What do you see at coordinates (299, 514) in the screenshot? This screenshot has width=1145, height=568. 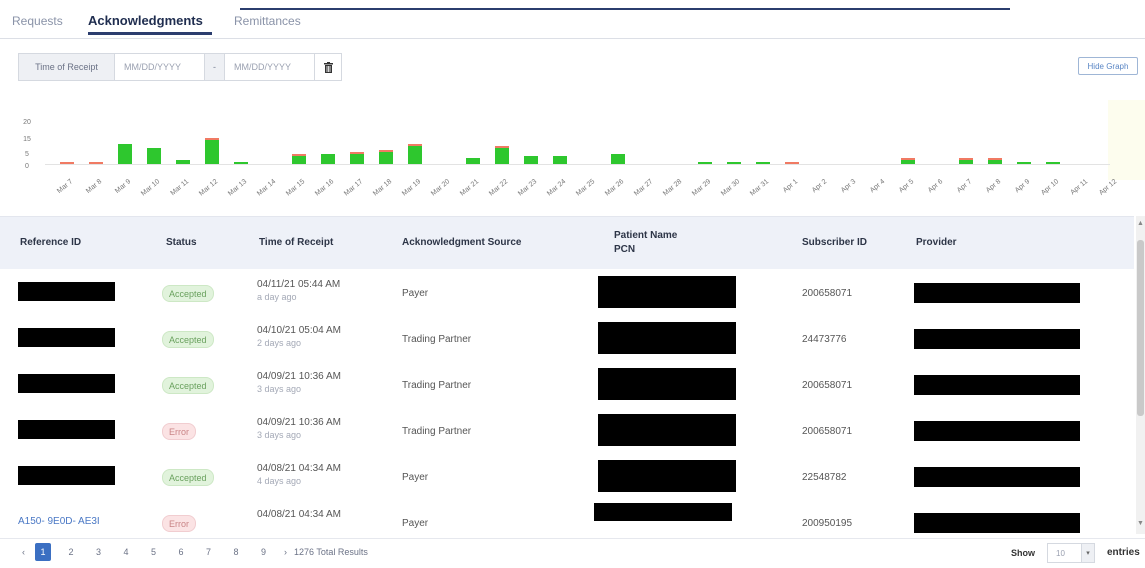 I see `time-of-receipt-cell: 04/08/21 04:34 AM` at bounding box center [299, 514].